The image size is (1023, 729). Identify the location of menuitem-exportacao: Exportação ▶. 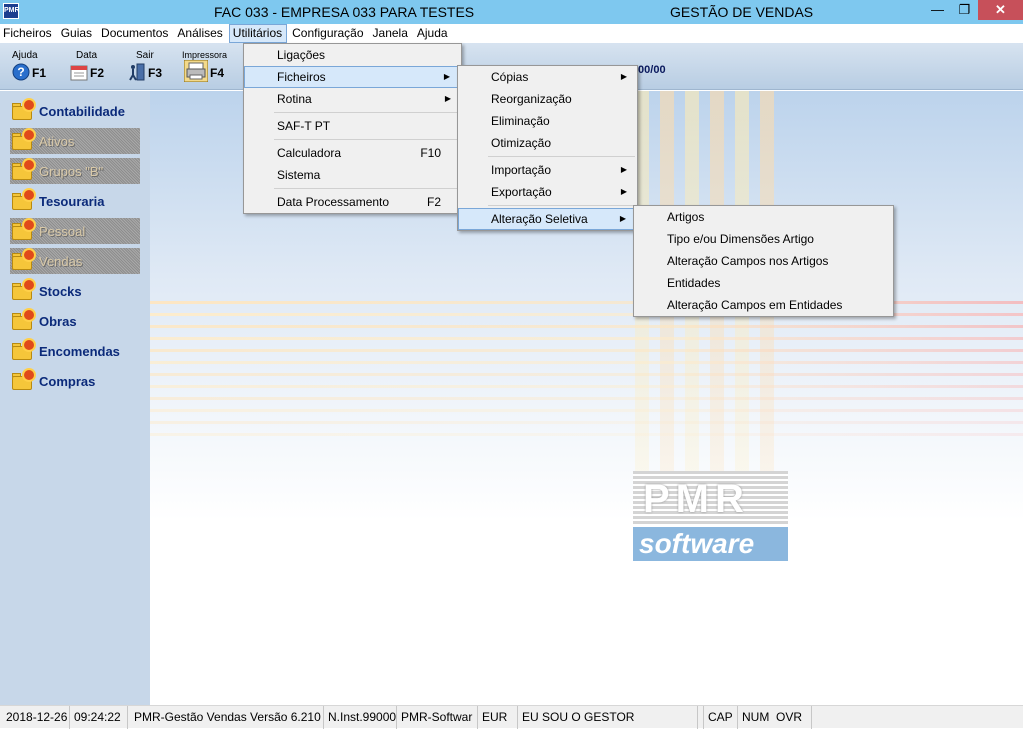
(547, 192).